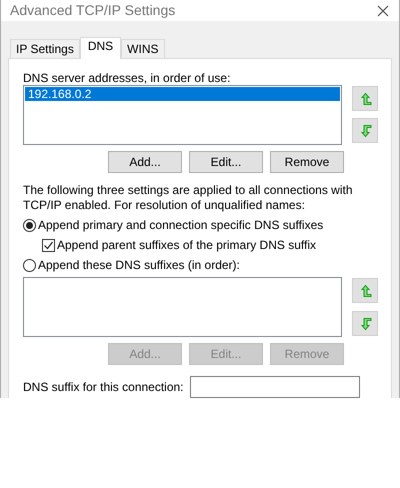 Image resolution: width=400 pixels, height=488 pixels. What do you see at coordinates (383, 10) in the screenshot?
I see `close-icon` at bounding box center [383, 10].